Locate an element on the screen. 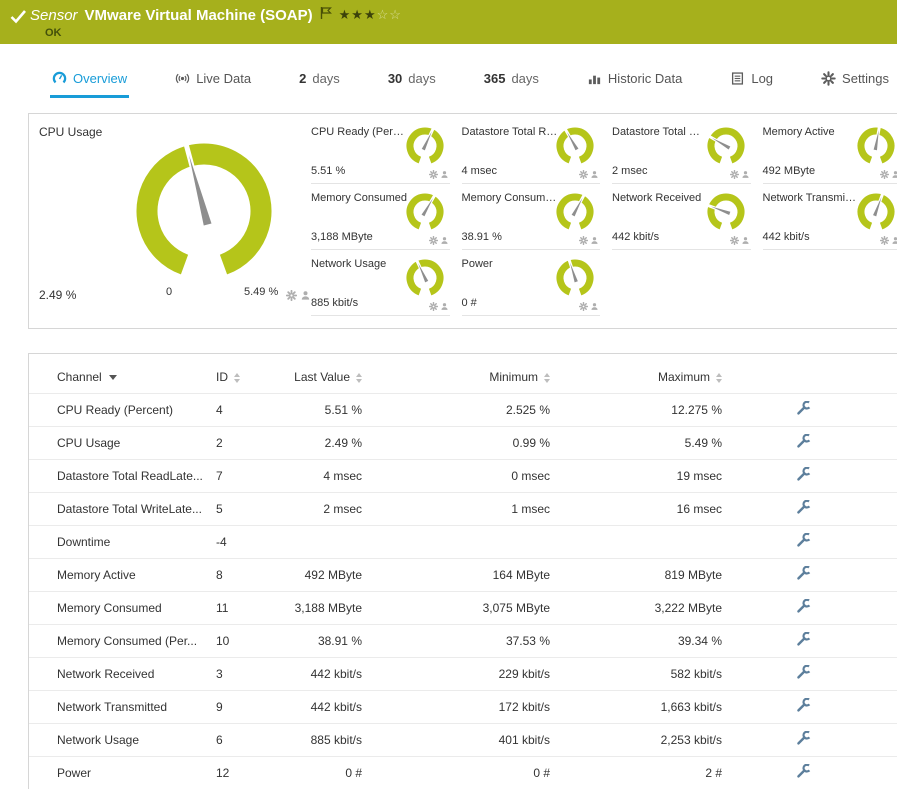  tab-2-days: 2 days is located at coordinates (319, 79).